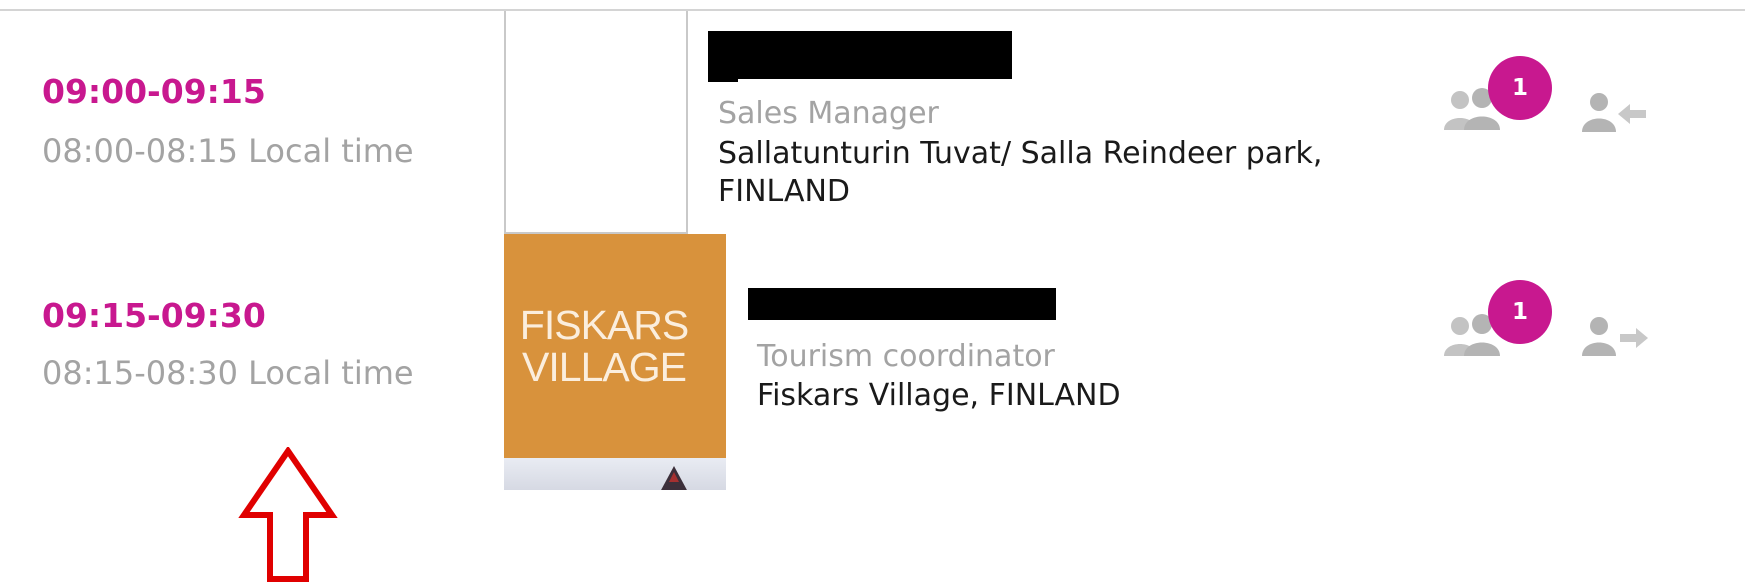 The image size is (1745, 585). I want to click on logo-divider, so click(687, 122).